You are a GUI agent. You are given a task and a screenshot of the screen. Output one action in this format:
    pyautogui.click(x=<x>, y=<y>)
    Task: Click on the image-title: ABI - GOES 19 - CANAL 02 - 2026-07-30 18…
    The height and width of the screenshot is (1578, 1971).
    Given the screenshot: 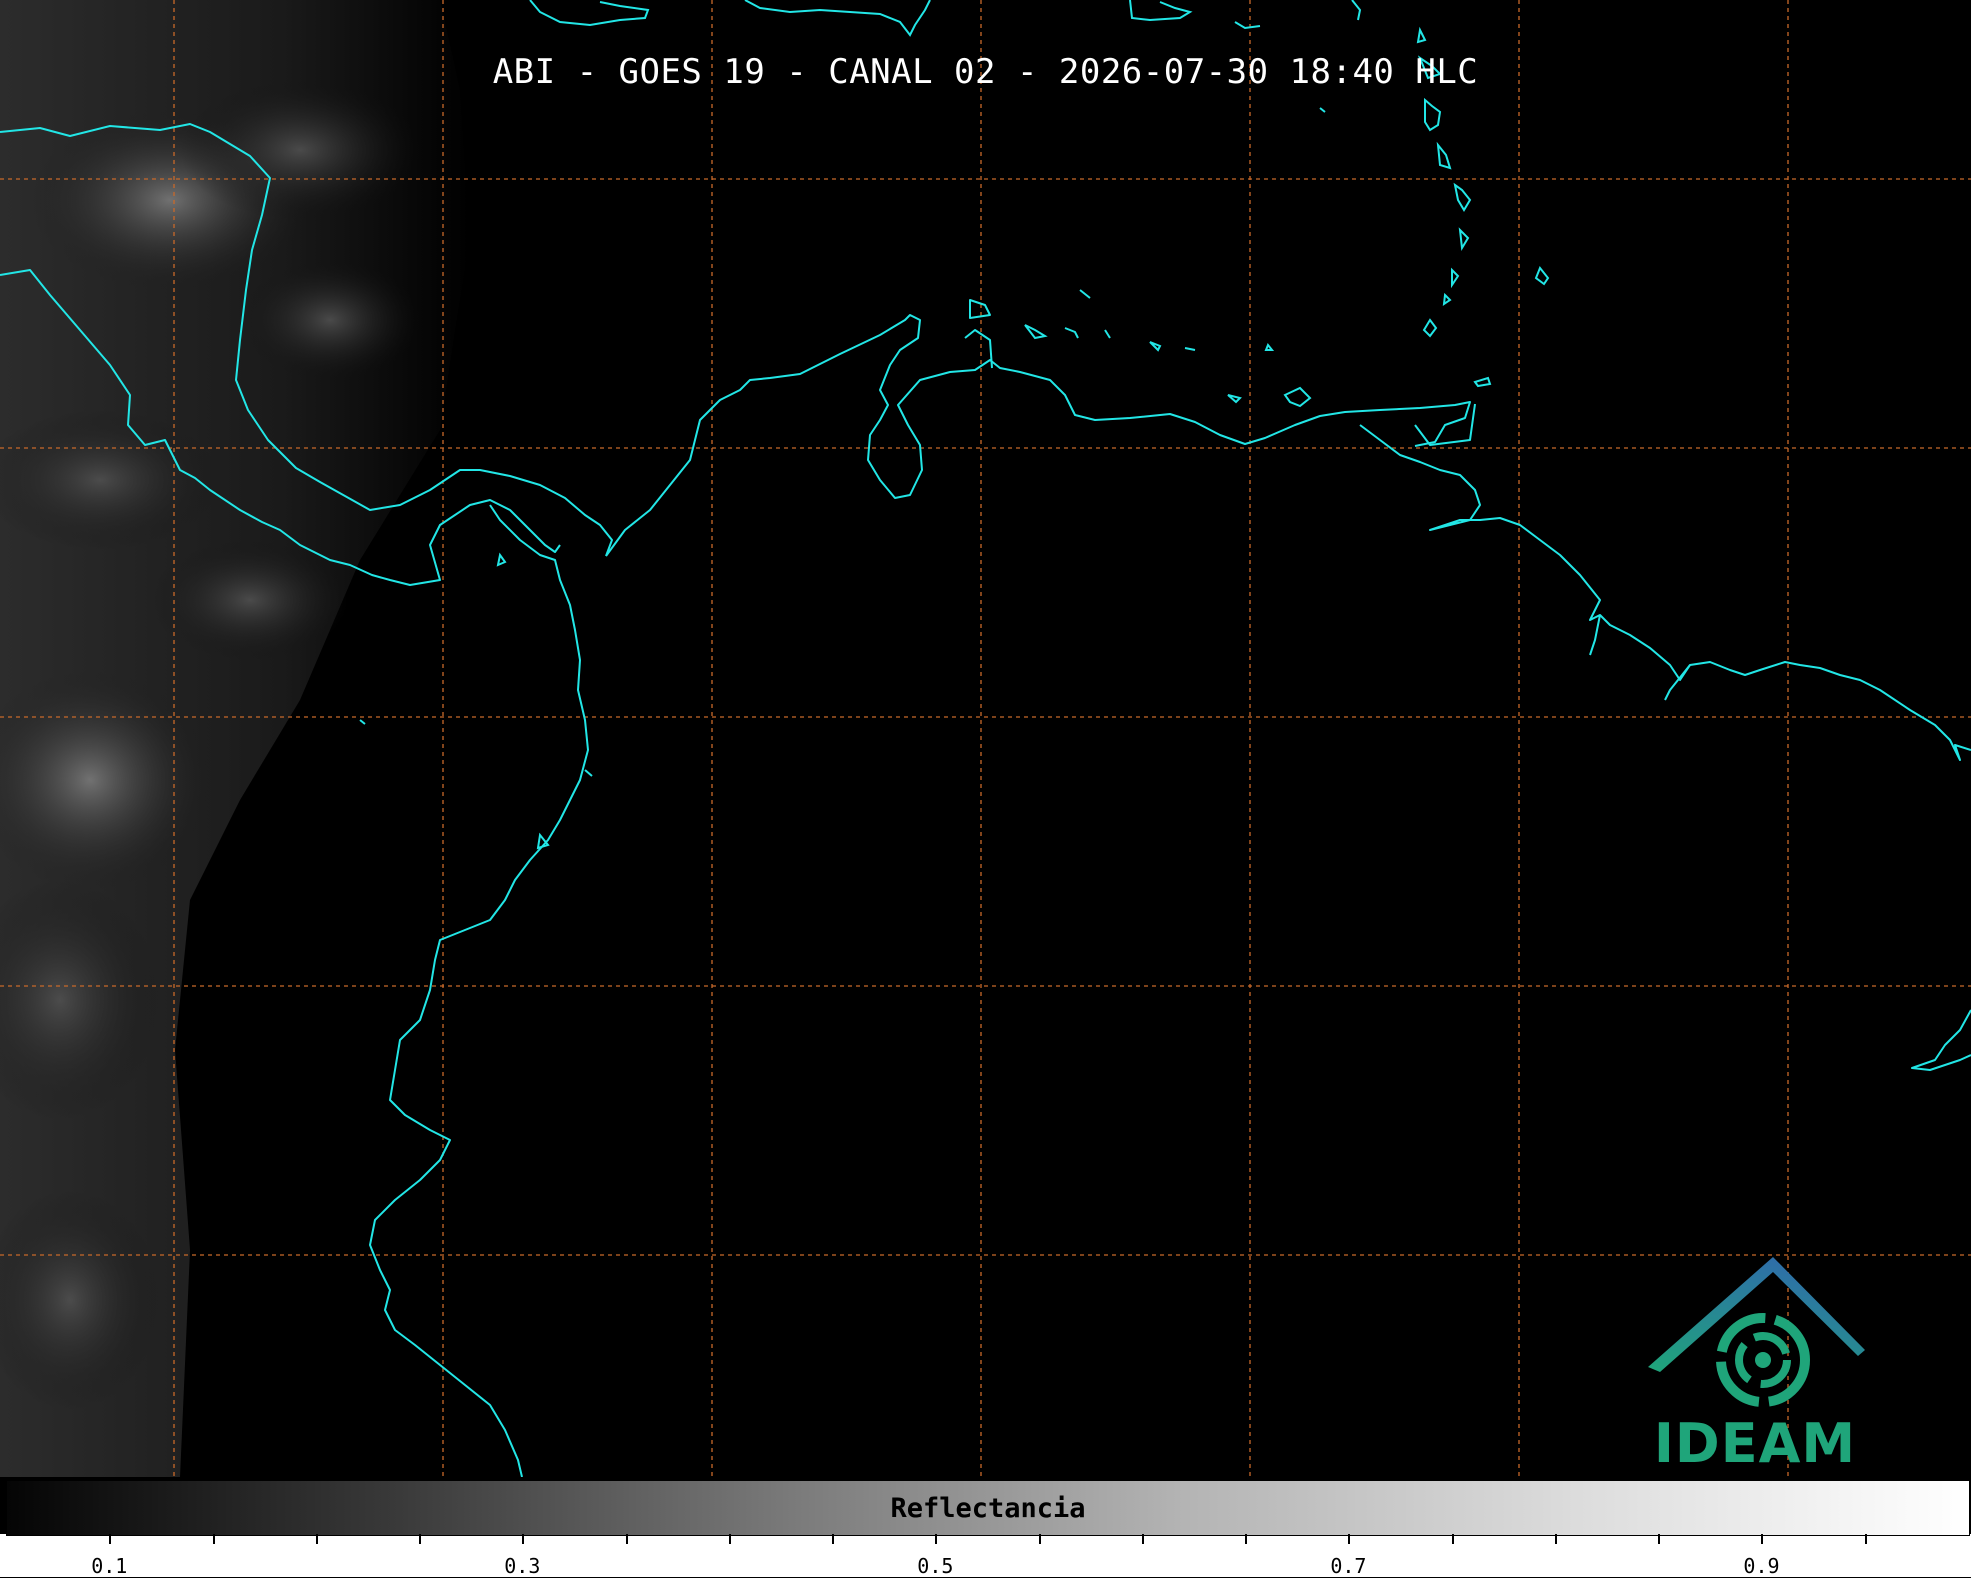 What is the action you would take?
    pyautogui.click(x=985, y=72)
    